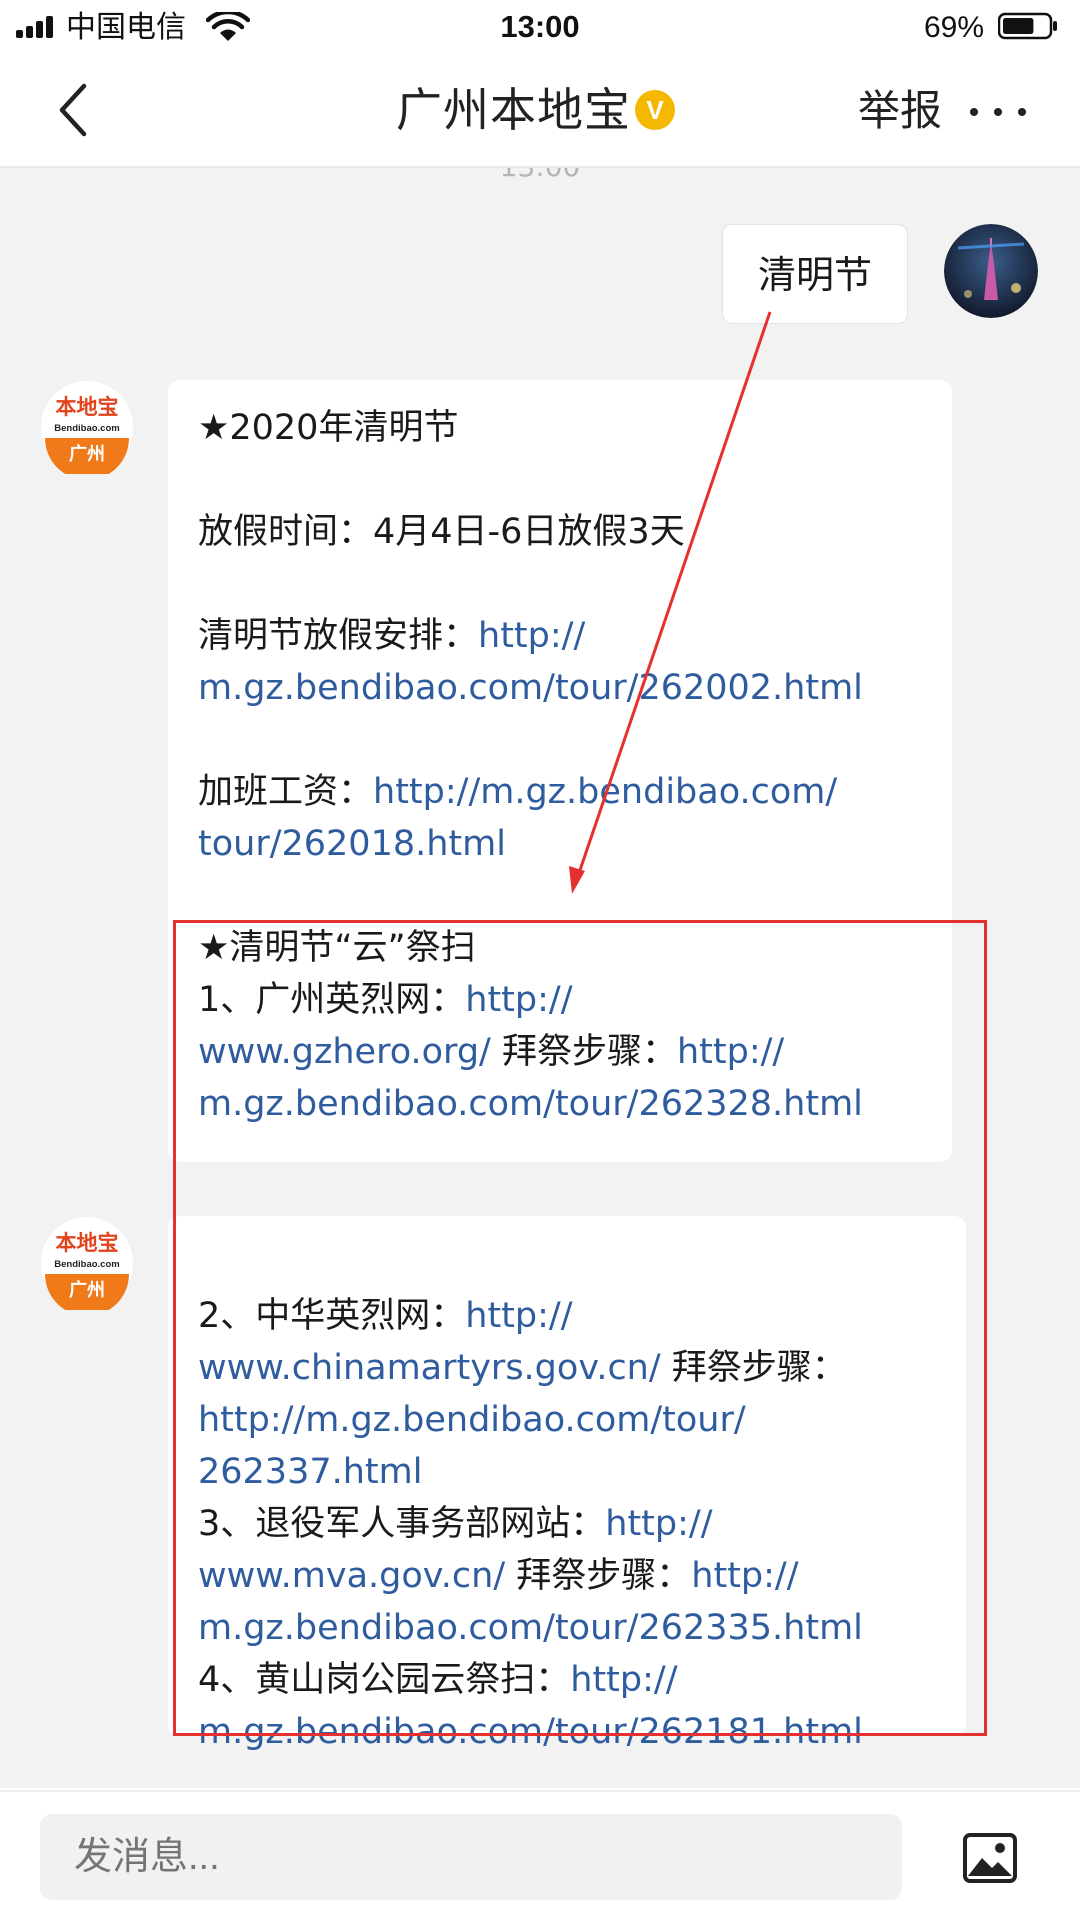 The image size is (1080, 1922). I want to click on message-heading: ★2020年清明节, so click(328, 428).